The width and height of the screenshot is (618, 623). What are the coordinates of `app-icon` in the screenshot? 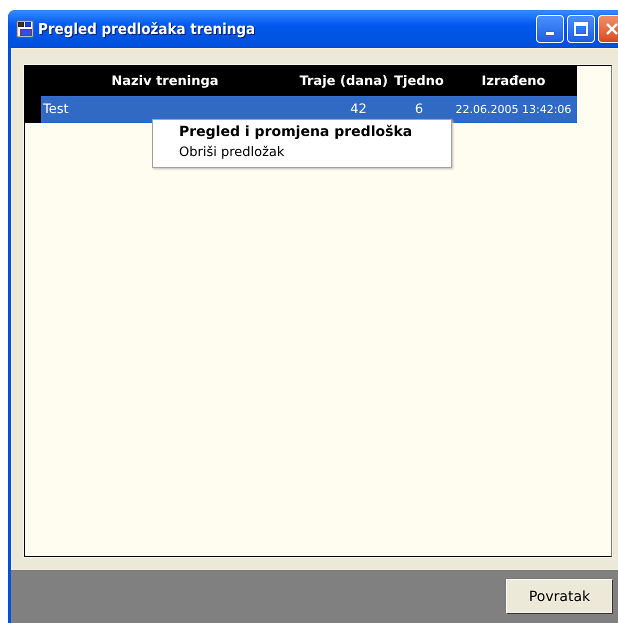 It's located at (25, 29).